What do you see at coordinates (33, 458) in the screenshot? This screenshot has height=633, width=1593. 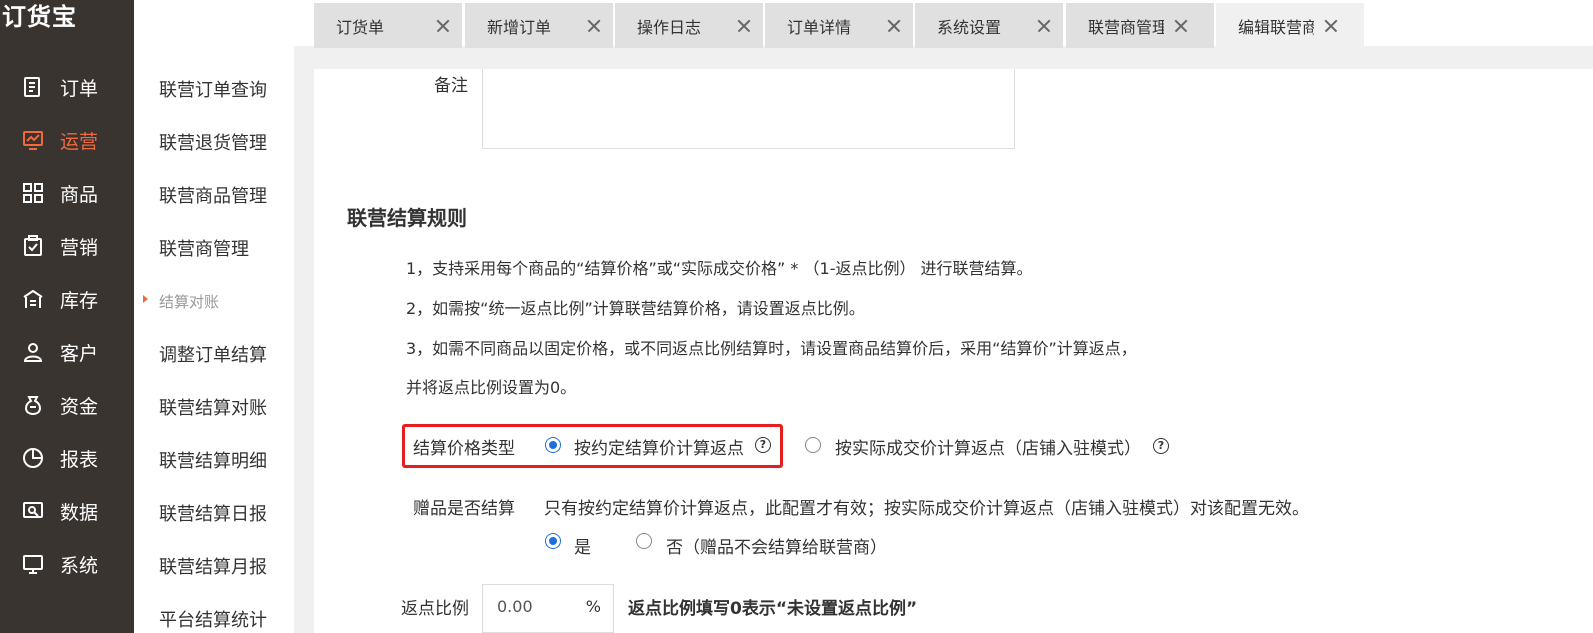 I see `report-icon` at bounding box center [33, 458].